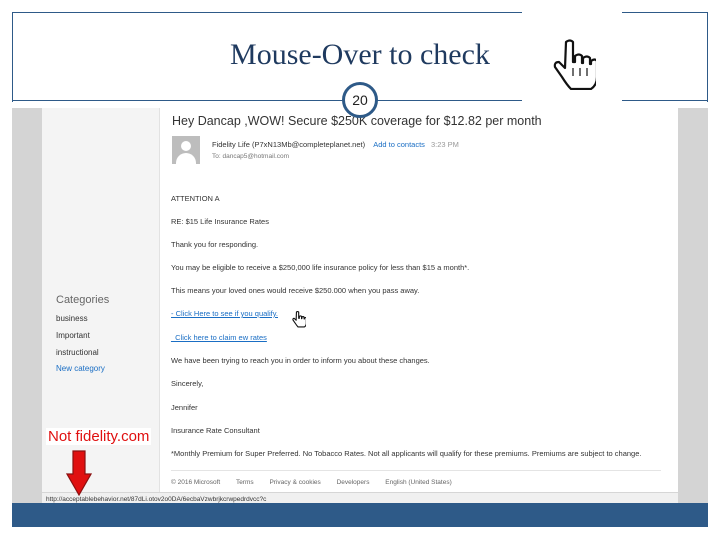  I want to click on footer-language-link: English (United States), so click(418, 482).